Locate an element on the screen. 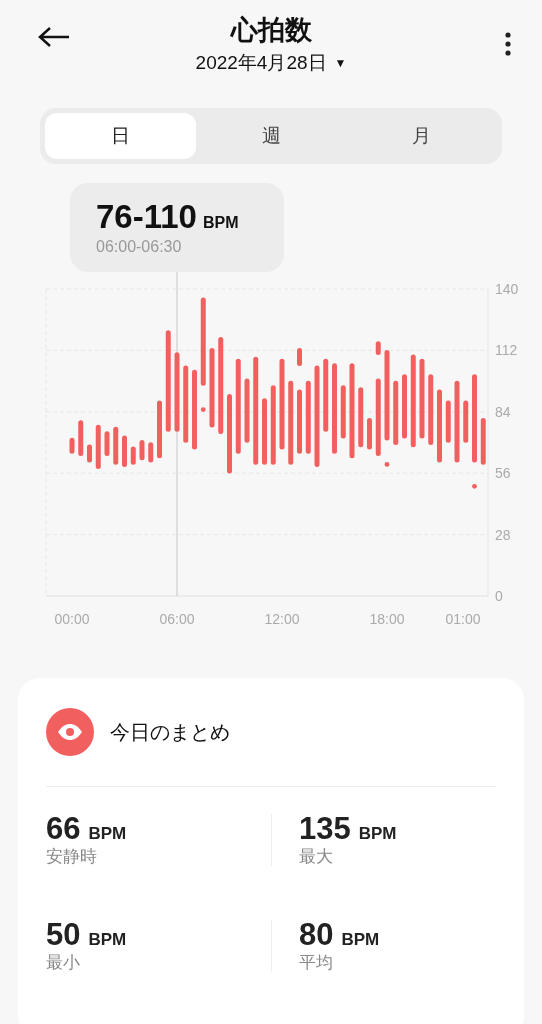 The width and height of the screenshot is (542, 1024). tooltip-unit: BPM is located at coordinates (220, 223).